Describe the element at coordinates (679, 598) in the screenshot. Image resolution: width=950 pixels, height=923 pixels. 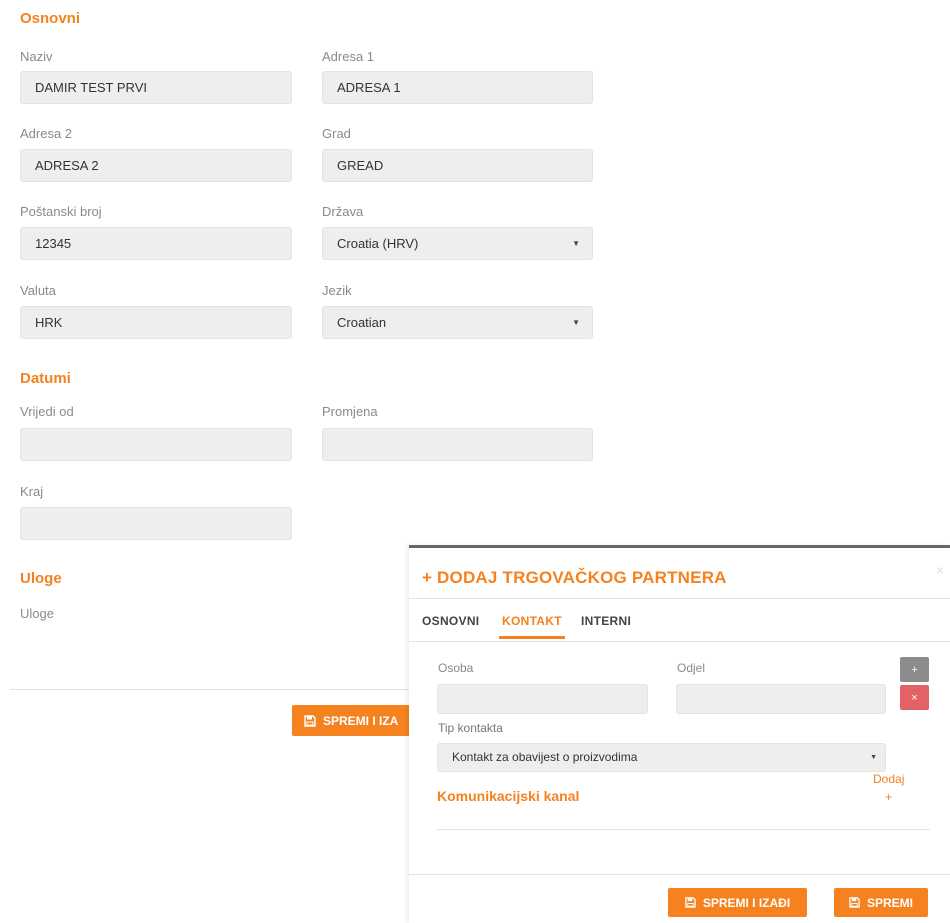
I see `modal-header-divider` at that location.